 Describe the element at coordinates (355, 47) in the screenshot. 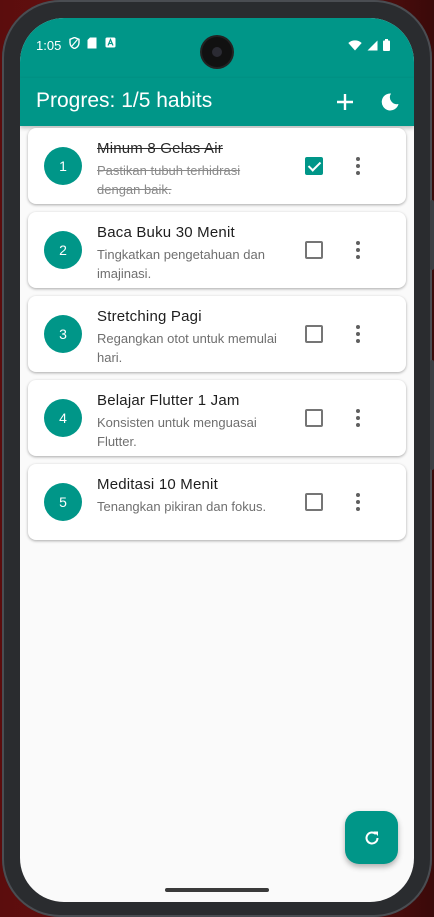

I see `wifi-icon` at that location.